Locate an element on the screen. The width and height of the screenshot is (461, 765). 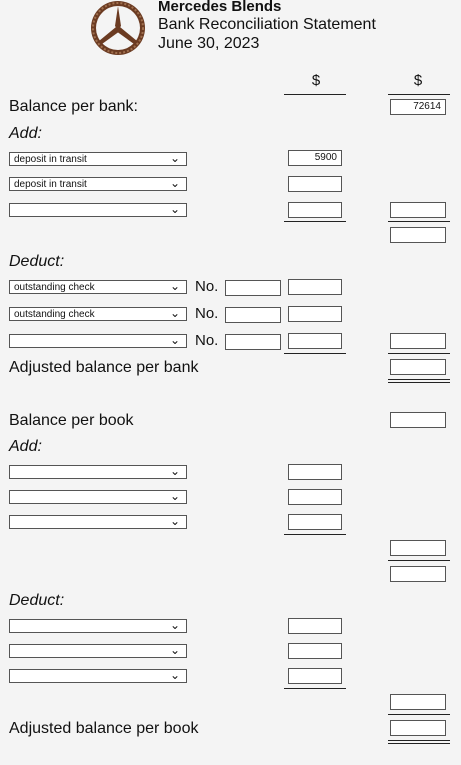
adjusted-balance-book-label: Adjusted balance per book is located at coordinates (104, 728).